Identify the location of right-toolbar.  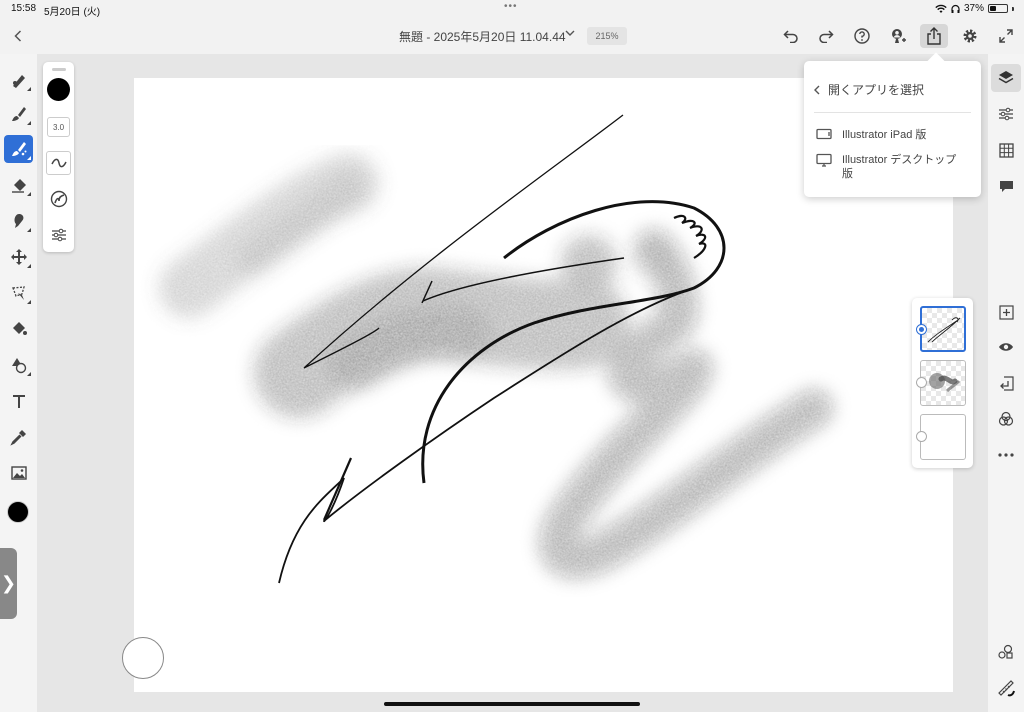
(1006, 383).